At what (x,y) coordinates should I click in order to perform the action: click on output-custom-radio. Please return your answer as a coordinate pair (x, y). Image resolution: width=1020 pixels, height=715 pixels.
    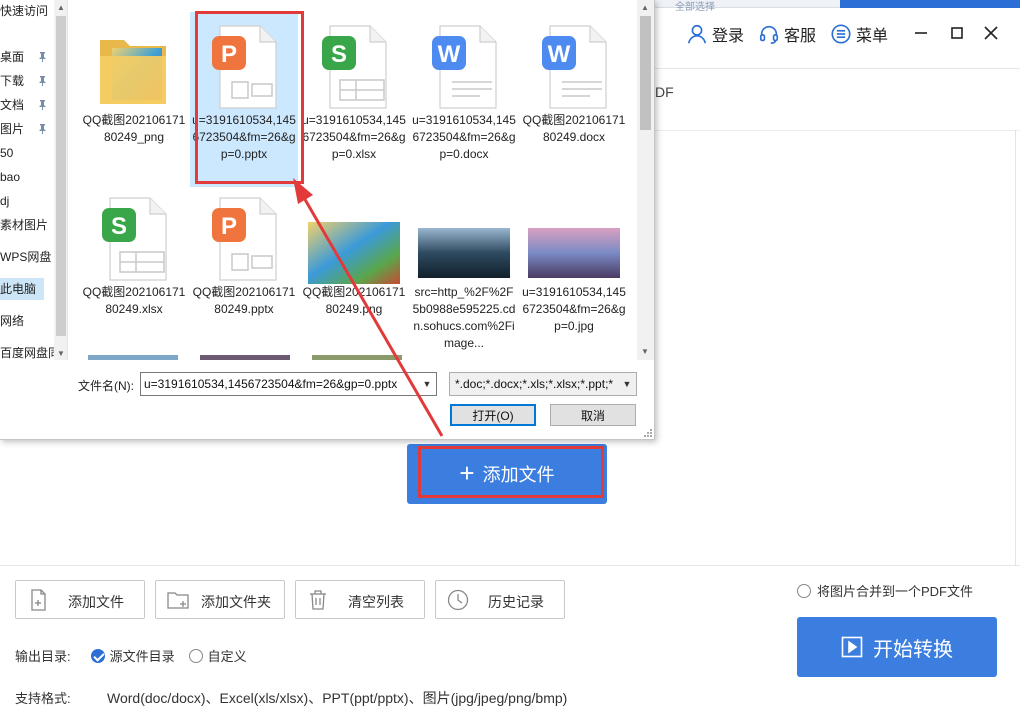
    Looking at the image, I should click on (195, 655).